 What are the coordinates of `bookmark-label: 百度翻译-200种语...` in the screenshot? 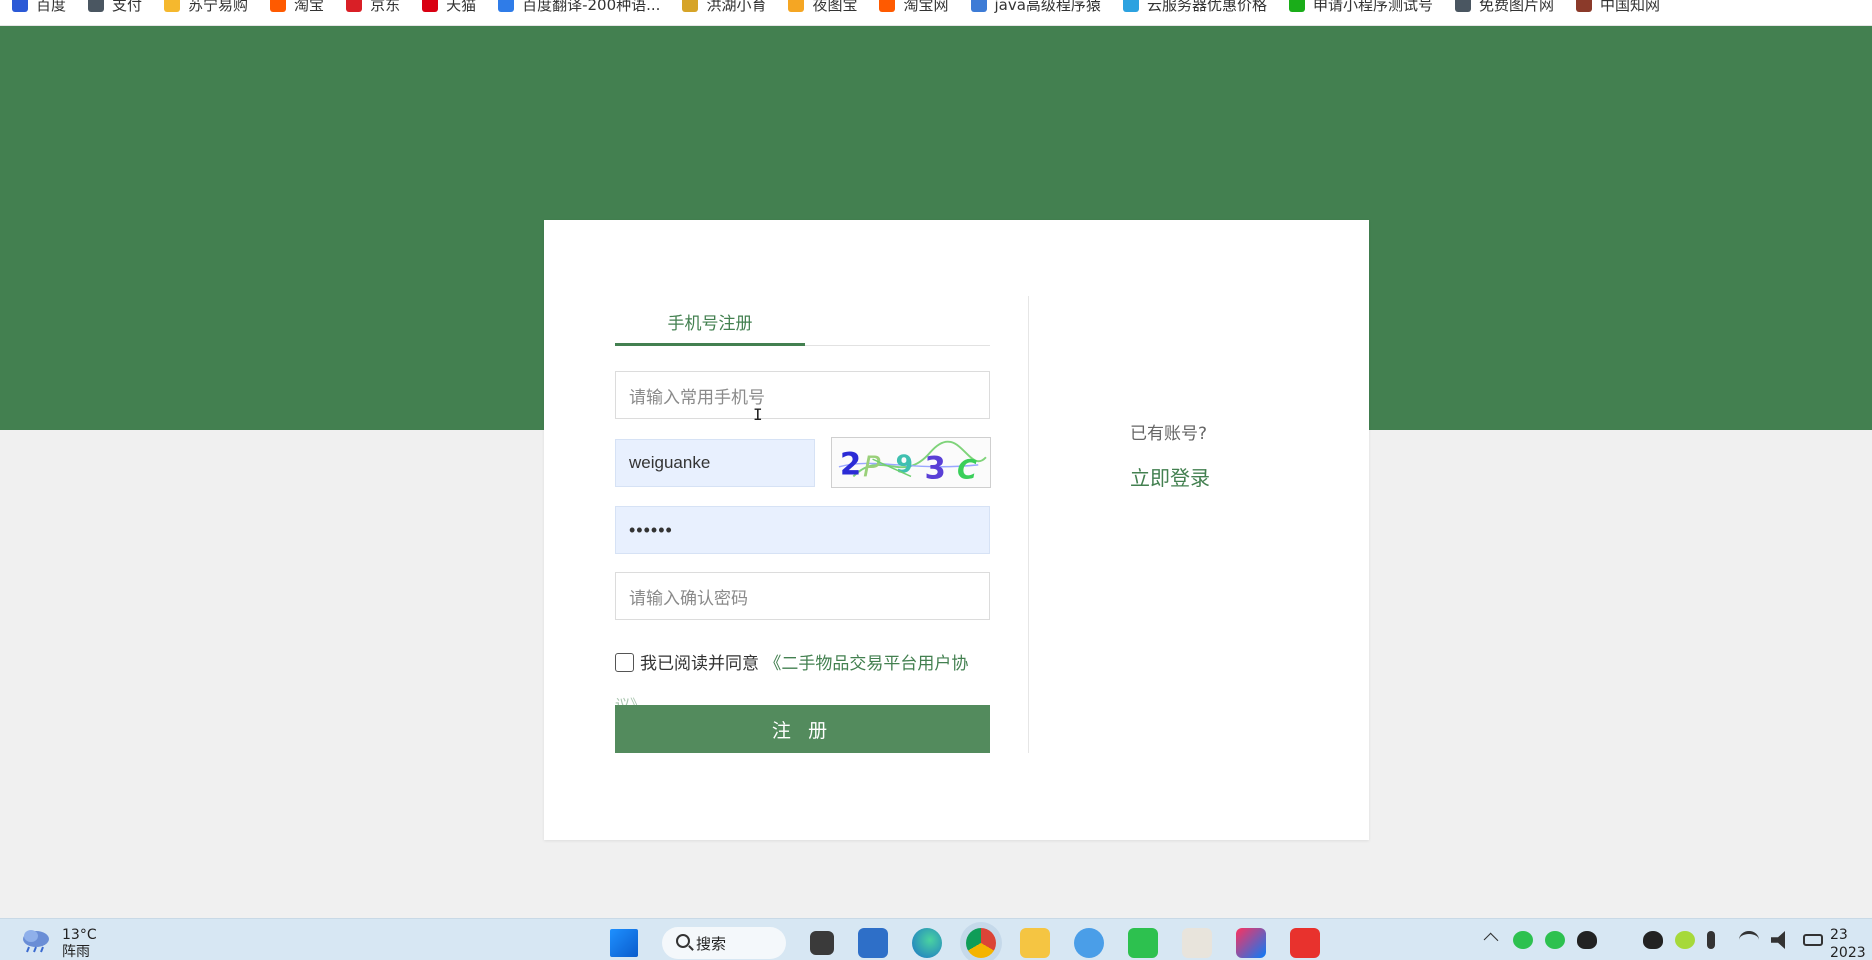 It's located at (591, 7).